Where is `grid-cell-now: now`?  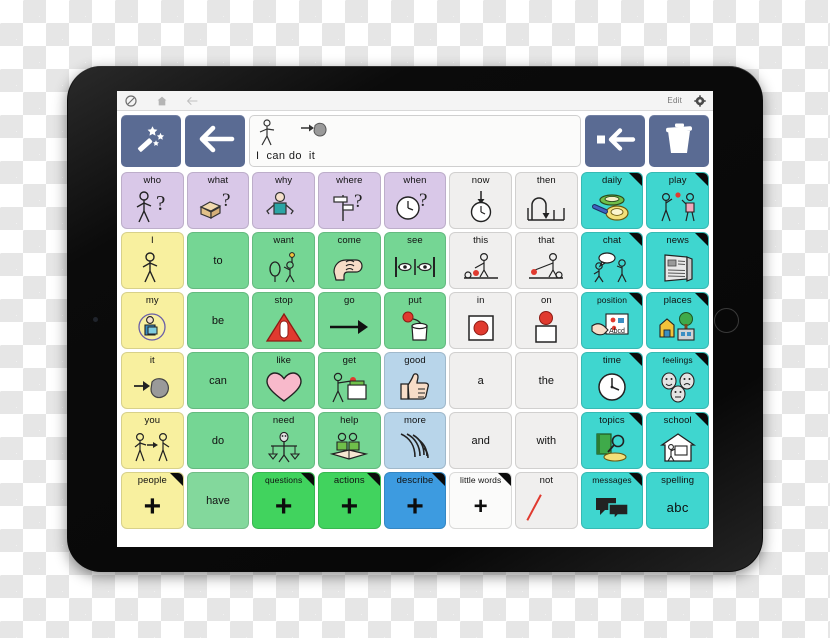 grid-cell-now: now is located at coordinates (480, 200).